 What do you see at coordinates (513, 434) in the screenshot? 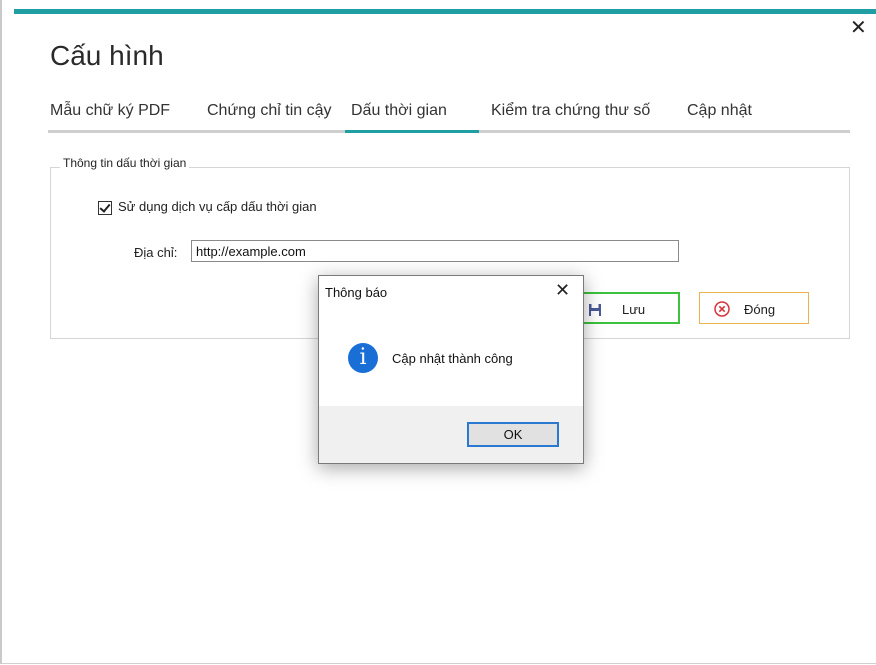
I see `ok-button: OK` at bounding box center [513, 434].